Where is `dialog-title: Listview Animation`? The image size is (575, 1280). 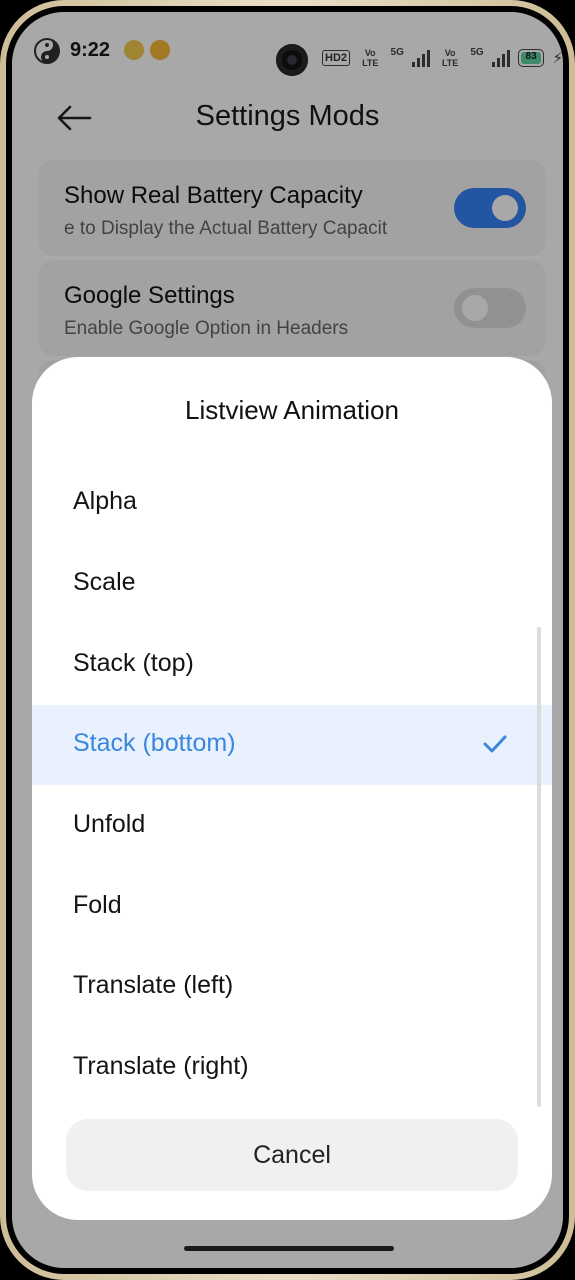
dialog-title: Listview Animation is located at coordinates (292, 410).